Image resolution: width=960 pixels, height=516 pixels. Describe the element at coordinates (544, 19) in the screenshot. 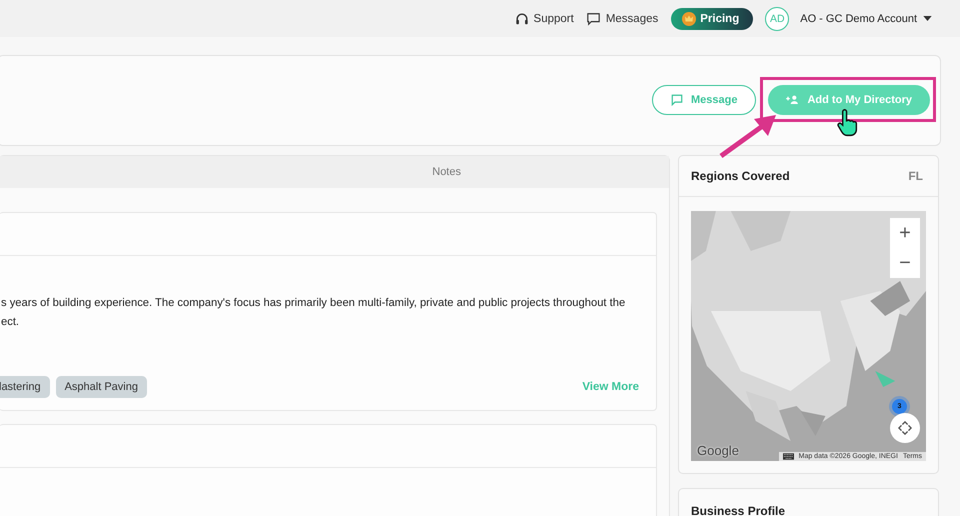

I see `nav-link: Support` at that location.